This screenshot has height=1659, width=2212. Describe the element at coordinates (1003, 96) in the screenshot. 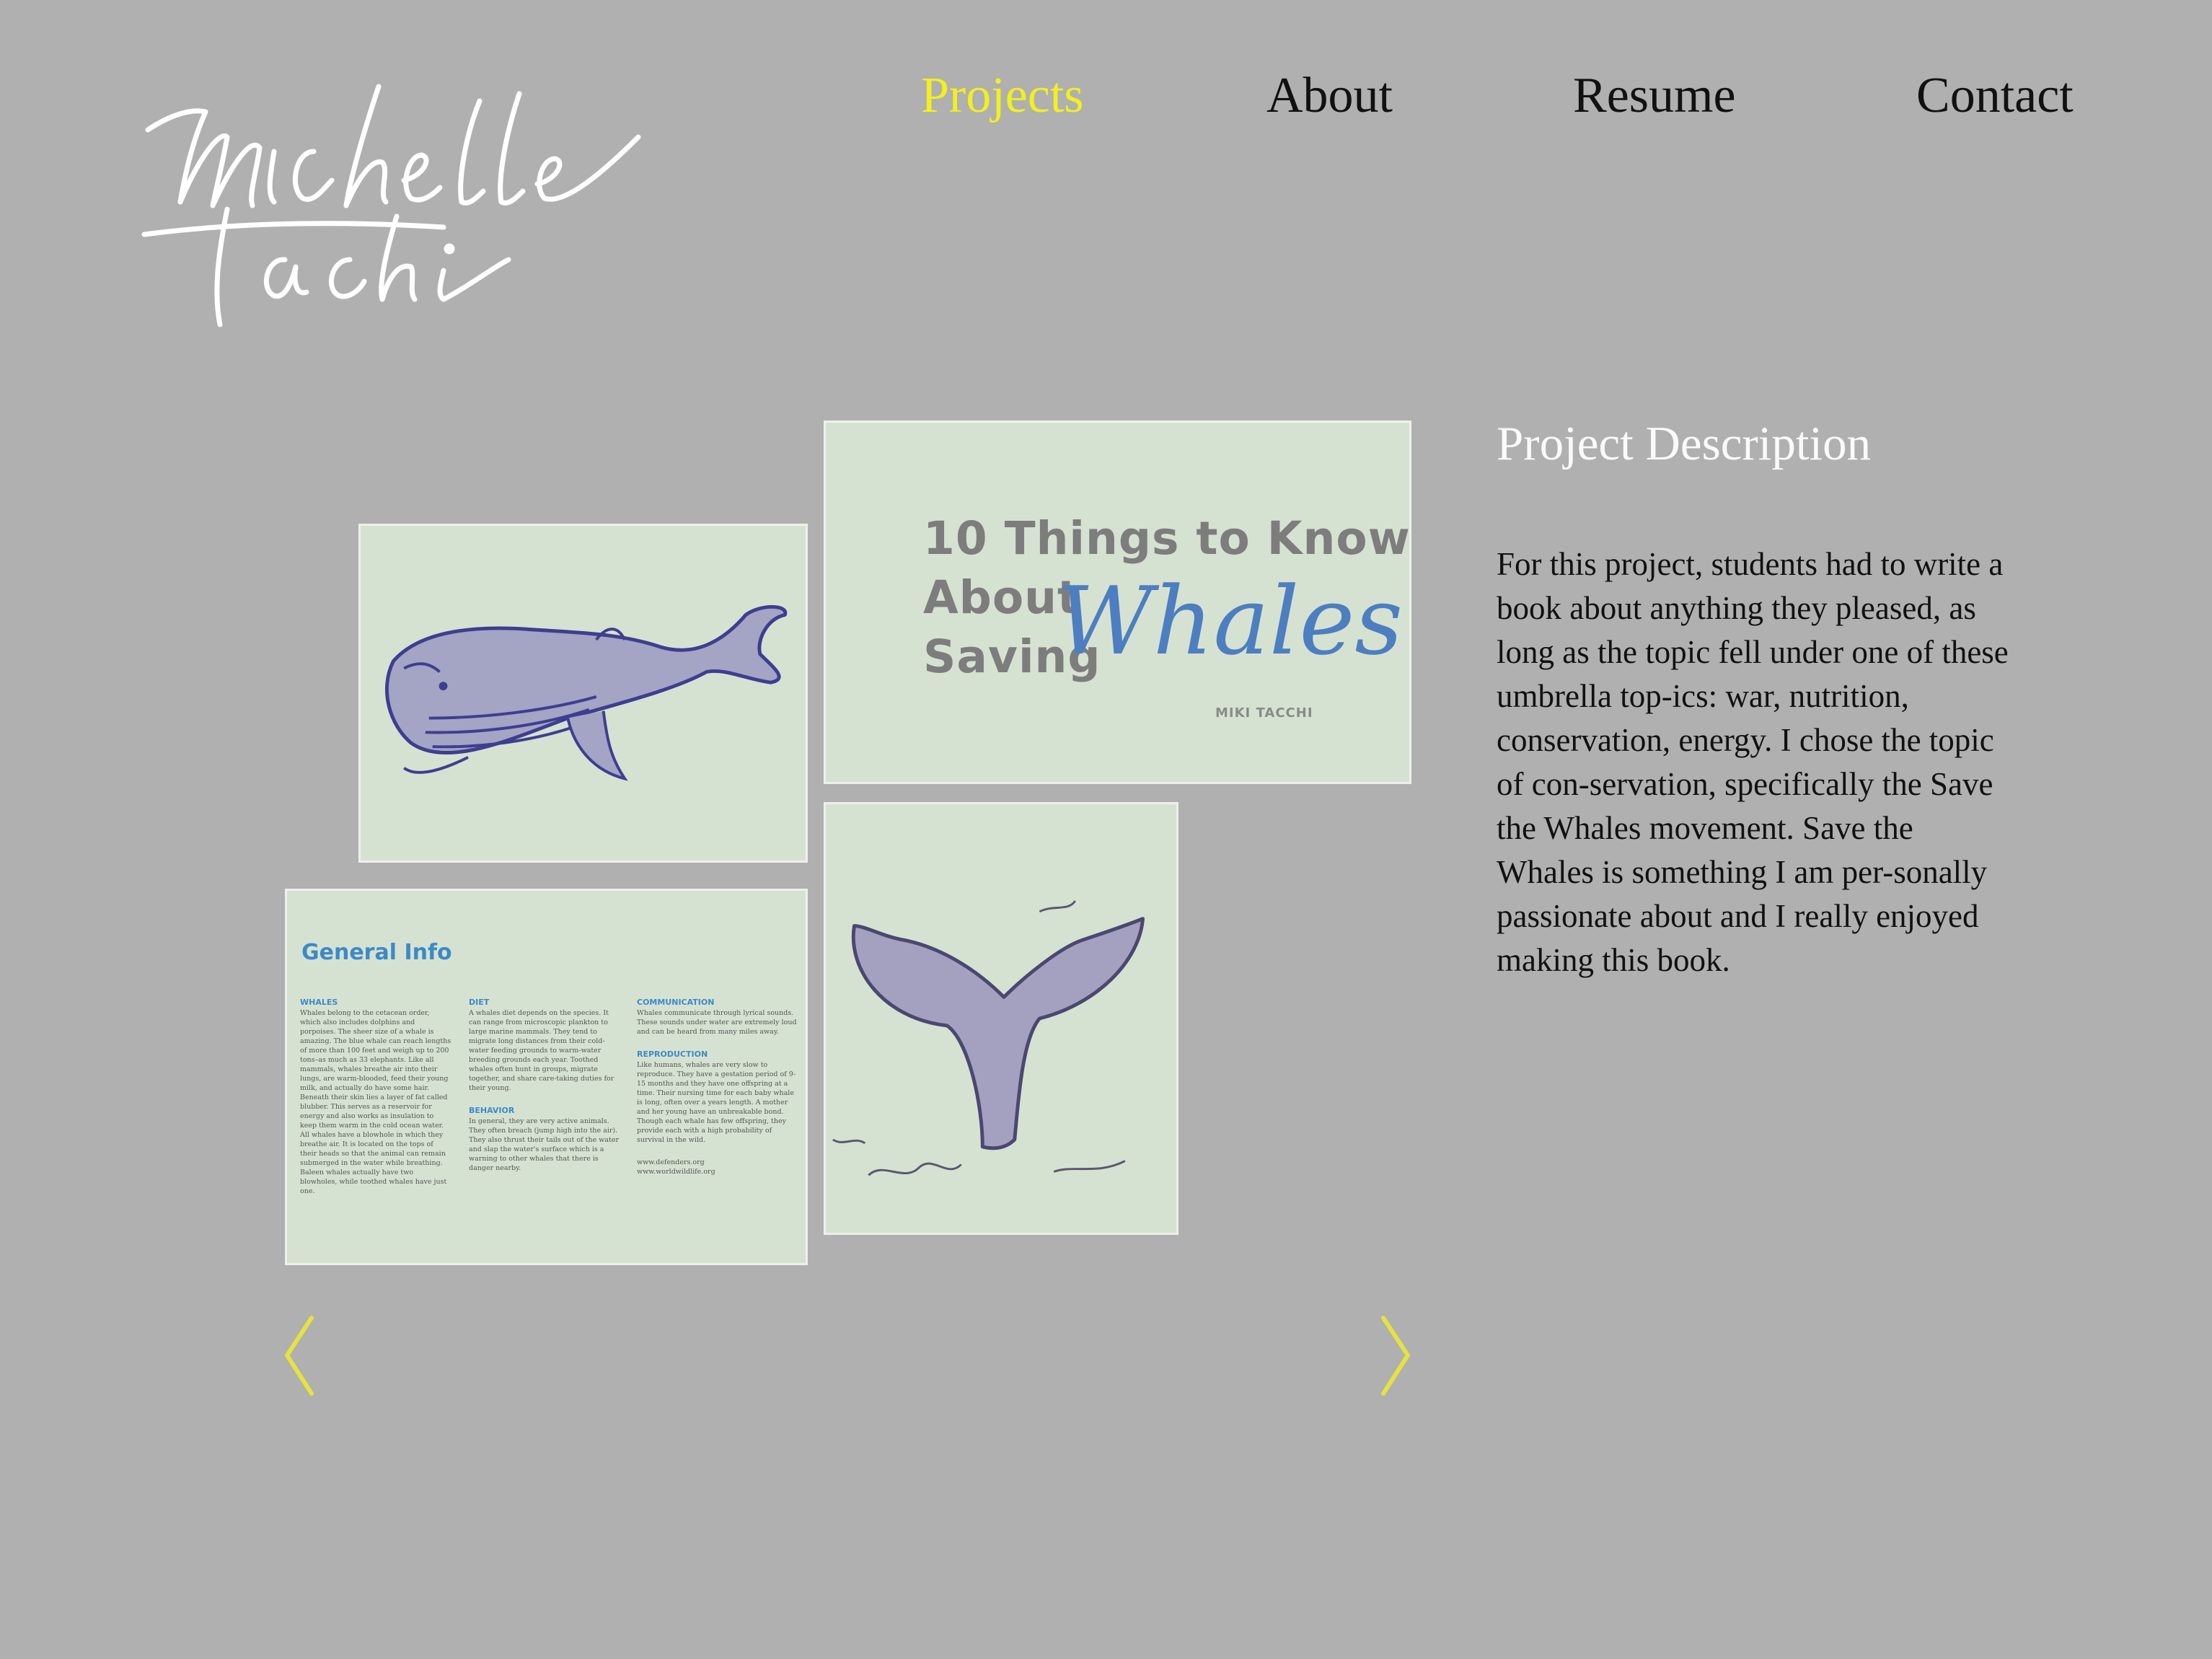

I see `nav-projects: Projects` at that location.